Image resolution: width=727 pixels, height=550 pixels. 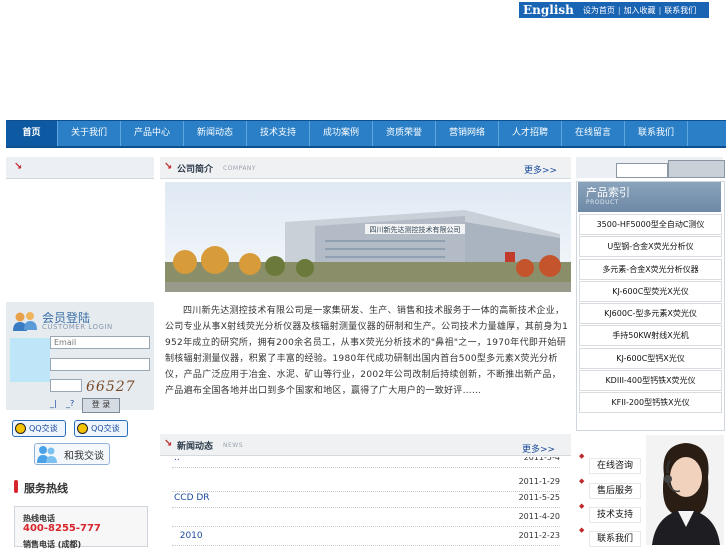 I want to click on nav-item: 资质荣誉, so click(x=404, y=133).